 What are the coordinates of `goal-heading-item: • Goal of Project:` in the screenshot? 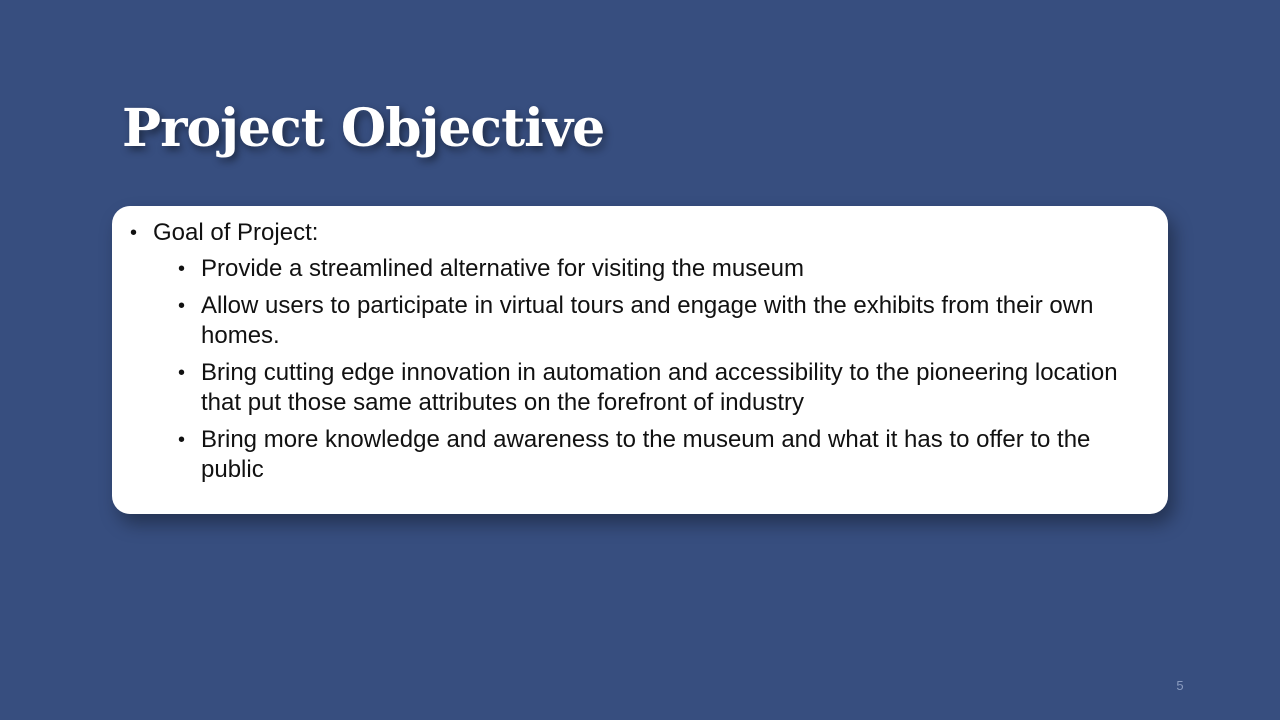 It's located at (224, 233).